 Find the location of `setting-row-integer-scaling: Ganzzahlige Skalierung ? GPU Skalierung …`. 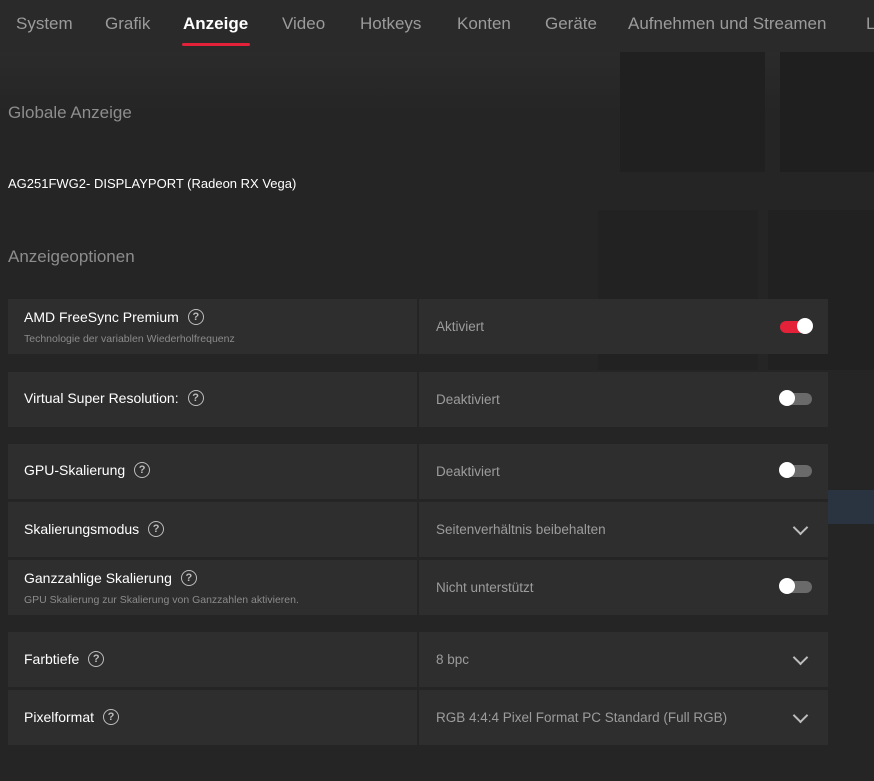

setting-row-integer-scaling: Ganzzahlige Skalierung ? GPU Skalierung … is located at coordinates (418, 587).